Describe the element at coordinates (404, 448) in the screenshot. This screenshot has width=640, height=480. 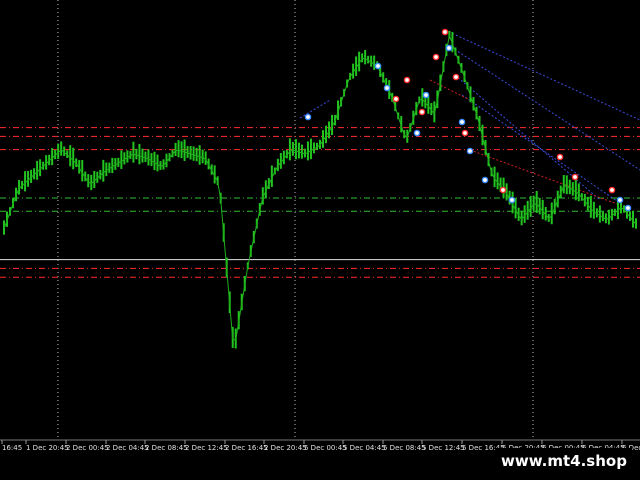
I see `x-tick-label: 5 Dec 08:45` at that location.